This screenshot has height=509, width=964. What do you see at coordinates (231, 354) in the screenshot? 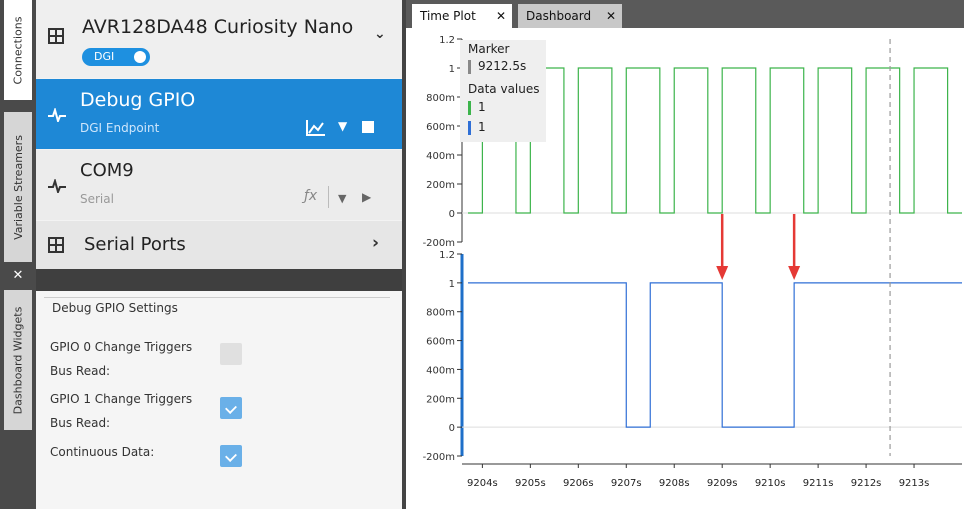
I see `gpio0-trigger-checkbox` at bounding box center [231, 354].